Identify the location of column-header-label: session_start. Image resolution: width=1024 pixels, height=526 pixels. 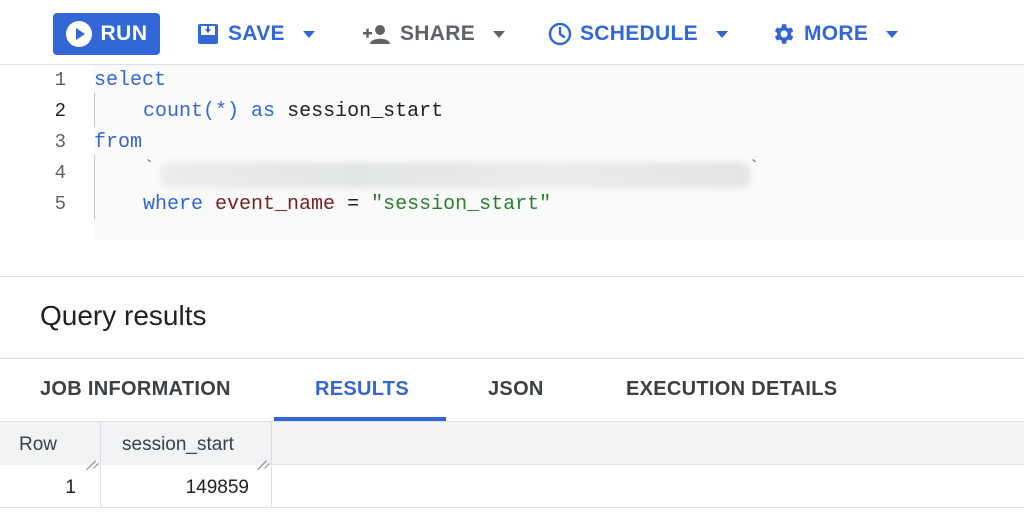
(178, 444).